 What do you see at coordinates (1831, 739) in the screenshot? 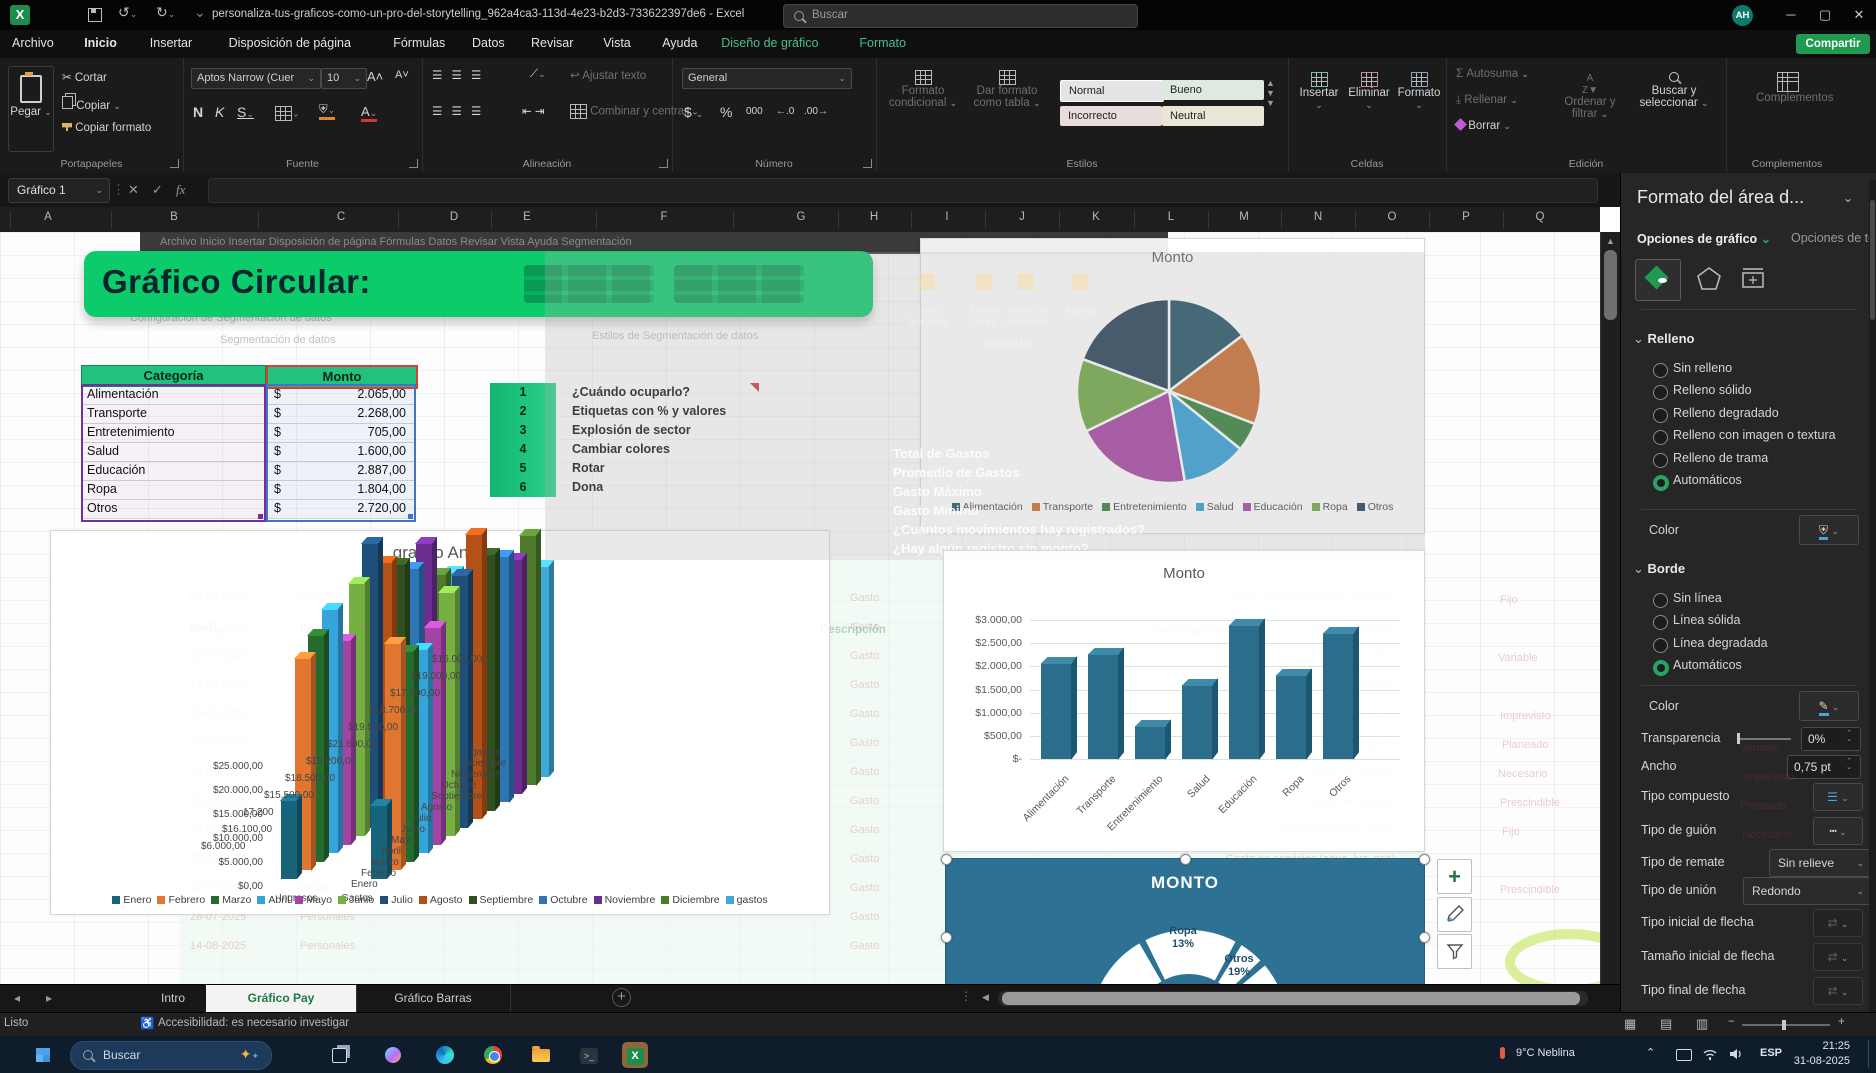
I see `transparency-value: 0%` at bounding box center [1831, 739].